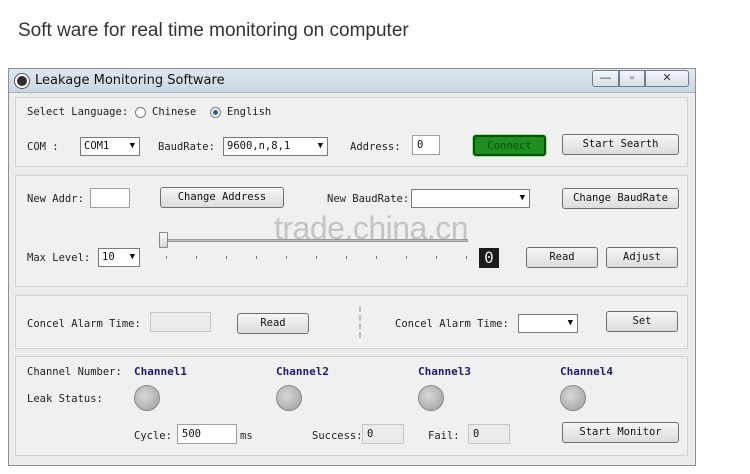  What do you see at coordinates (65, 399) in the screenshot?
I see `leak-status-label: Leak Status:` at bounding box center [65, 399].